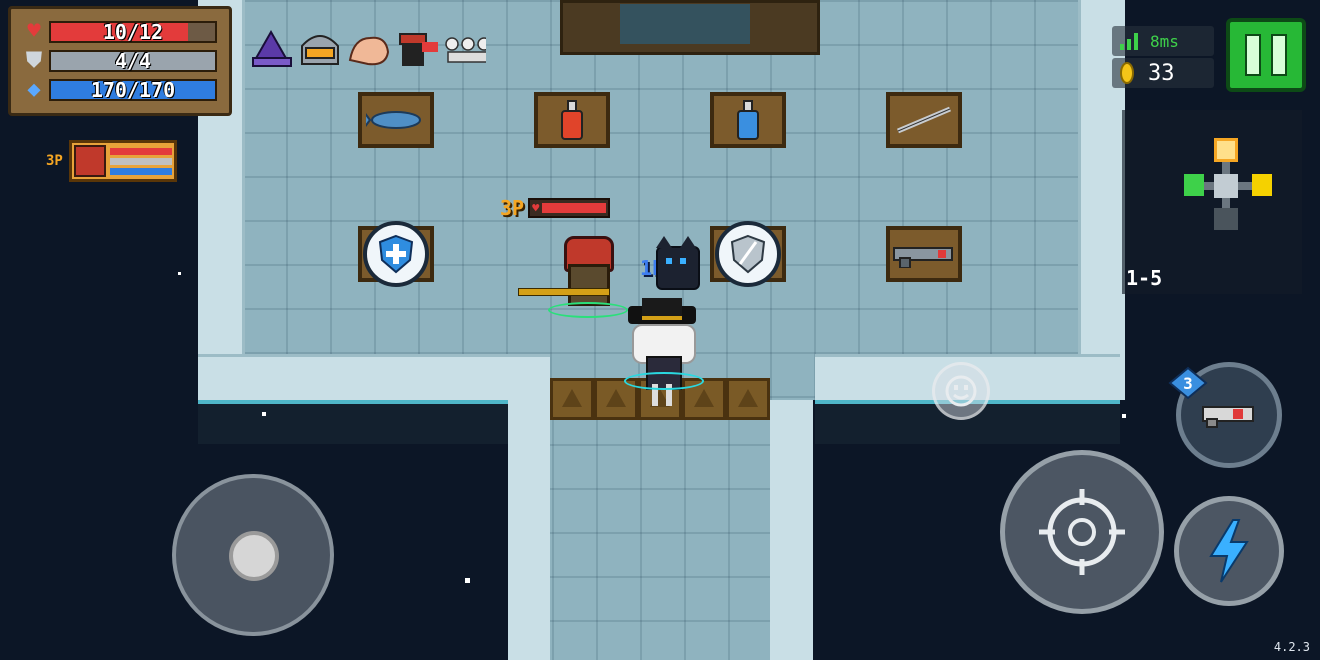 Image resolution: width=1320 pixels, height=660 pixels. What do you see at coordinates (1129, 41) in the screenshot?
I see `signal-icon` at bounding box center [1129, 41].